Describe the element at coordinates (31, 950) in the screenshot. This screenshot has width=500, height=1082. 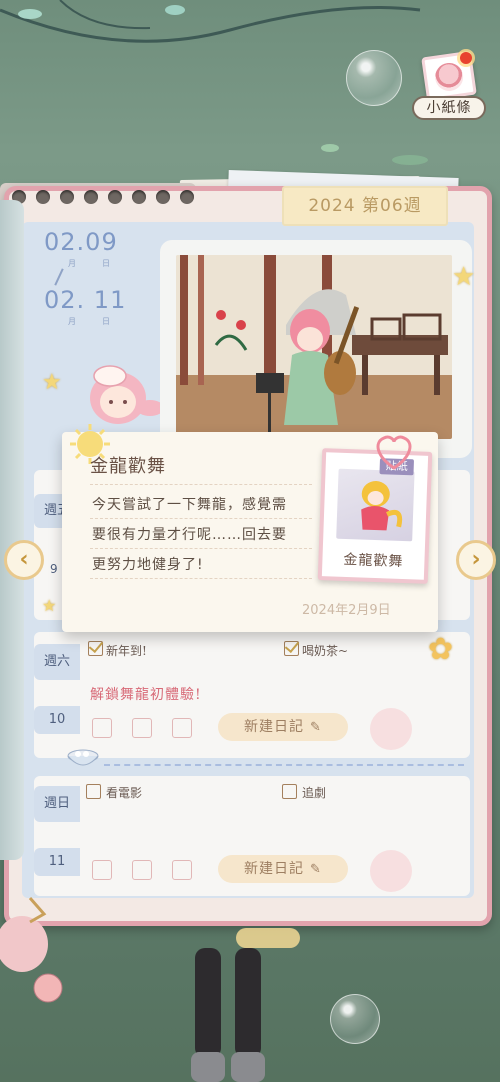
I see `cat-ornament-decoration` at that location.